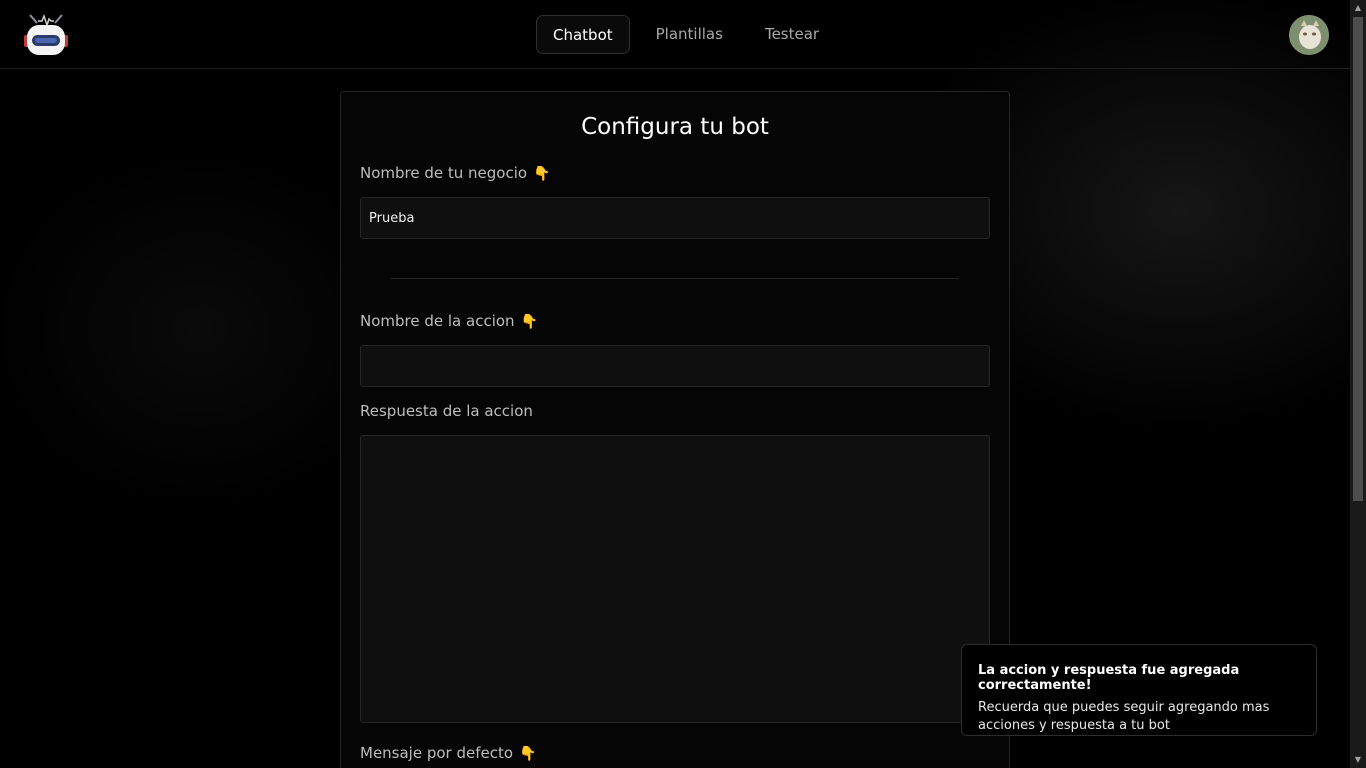 Image resolution: width=1366 pixels, height=768 pixels. What do you see at coordinates (444, 173) in the screenshot?
I see `business-name-label-text: Nombre de tu negocio` at bounding box center [444, 173].